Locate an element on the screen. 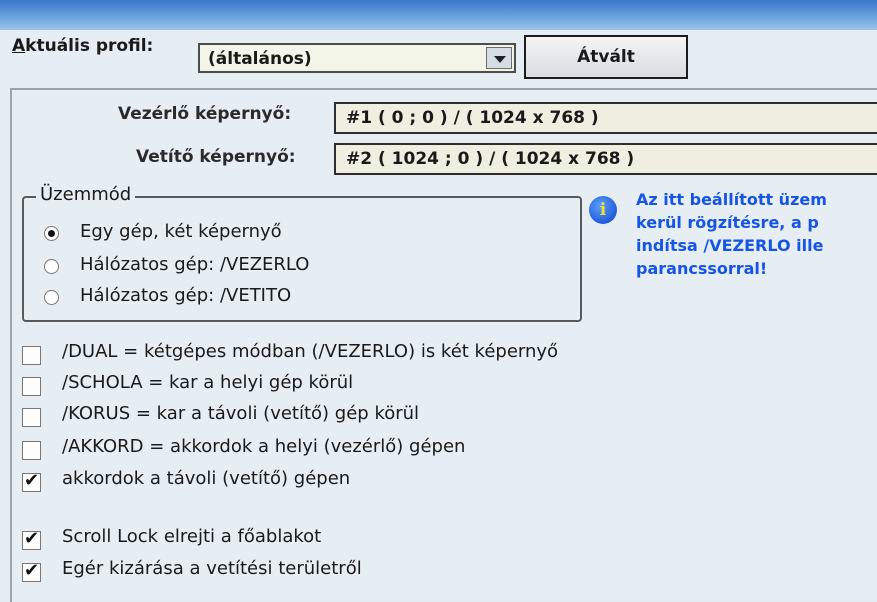 Image resolution: width=877 pixels, height=602 pixels. checkbox-korus is located at coordinates (31, 417).